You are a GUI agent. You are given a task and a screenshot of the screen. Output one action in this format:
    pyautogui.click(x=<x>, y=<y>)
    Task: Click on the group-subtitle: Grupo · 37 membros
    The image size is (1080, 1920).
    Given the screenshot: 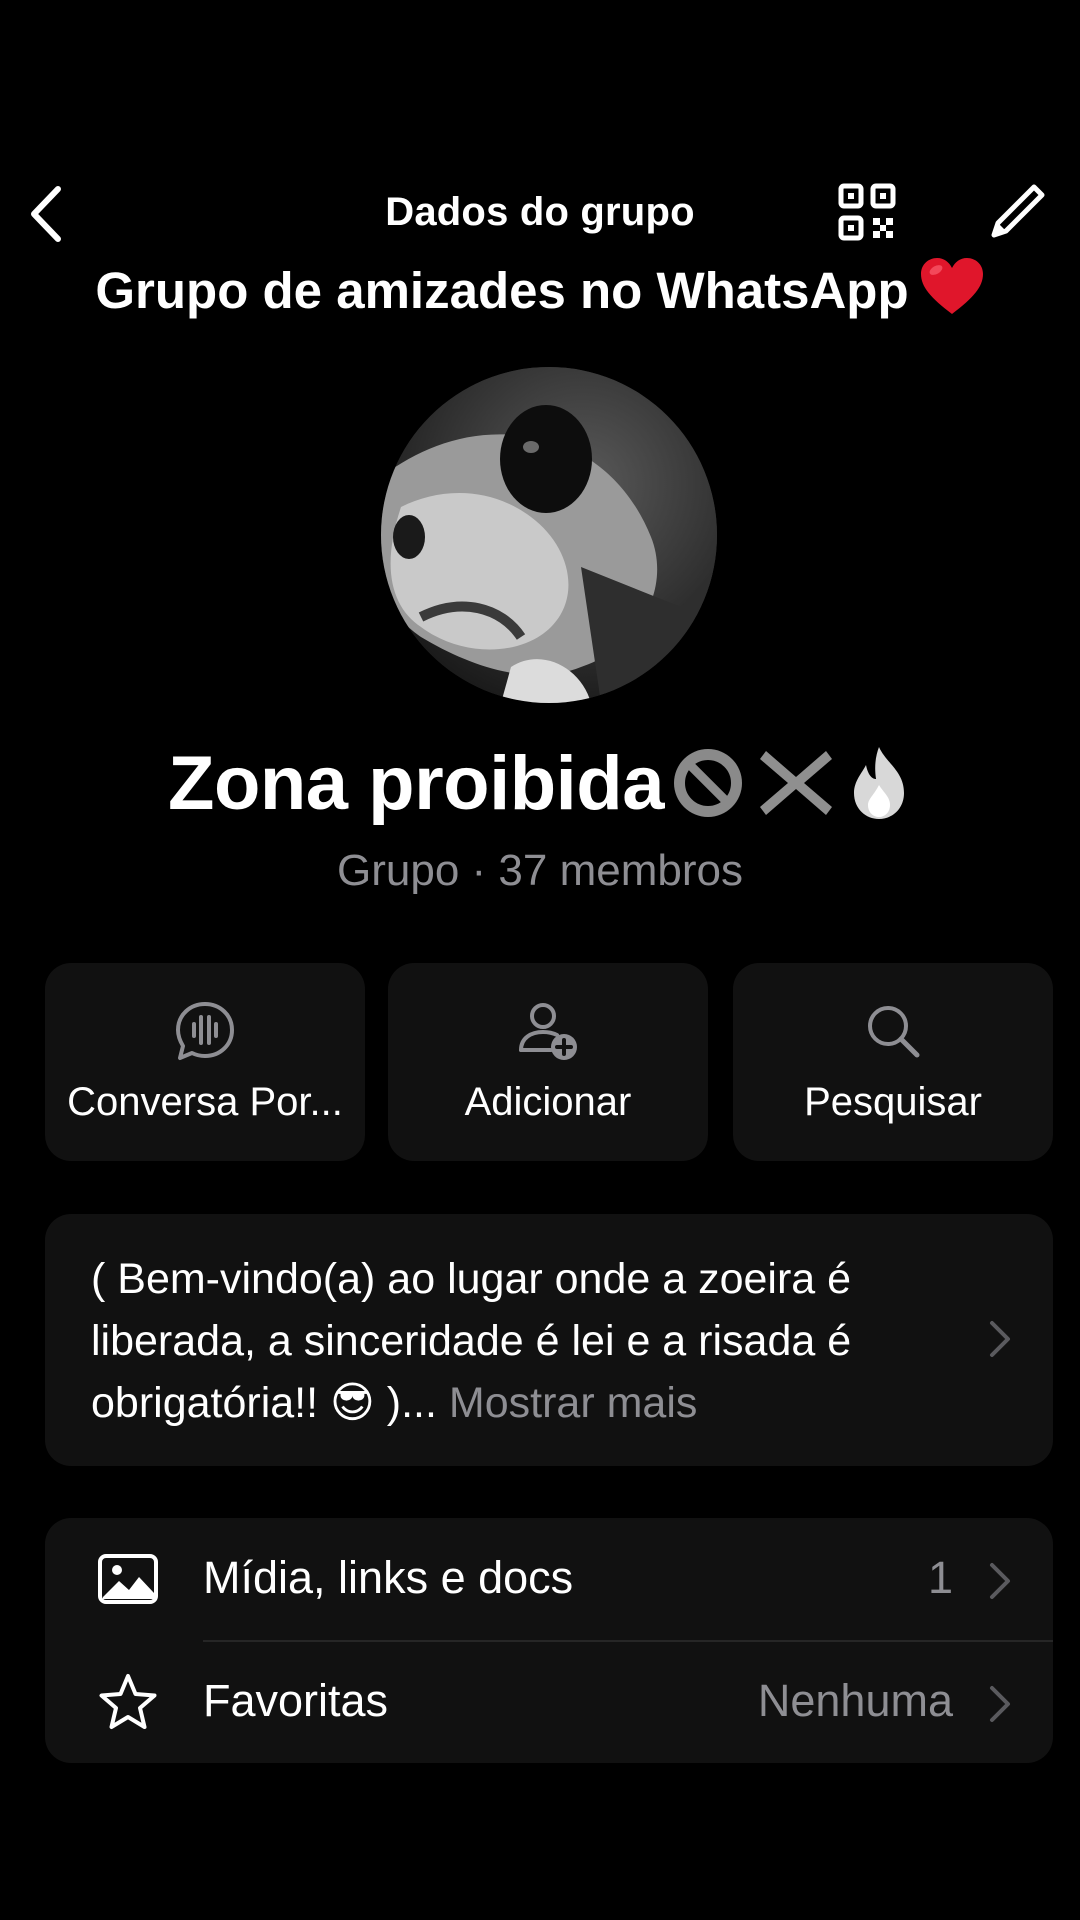 What is the action you would take?
    pyautogui.click(x=540, y=870)
    